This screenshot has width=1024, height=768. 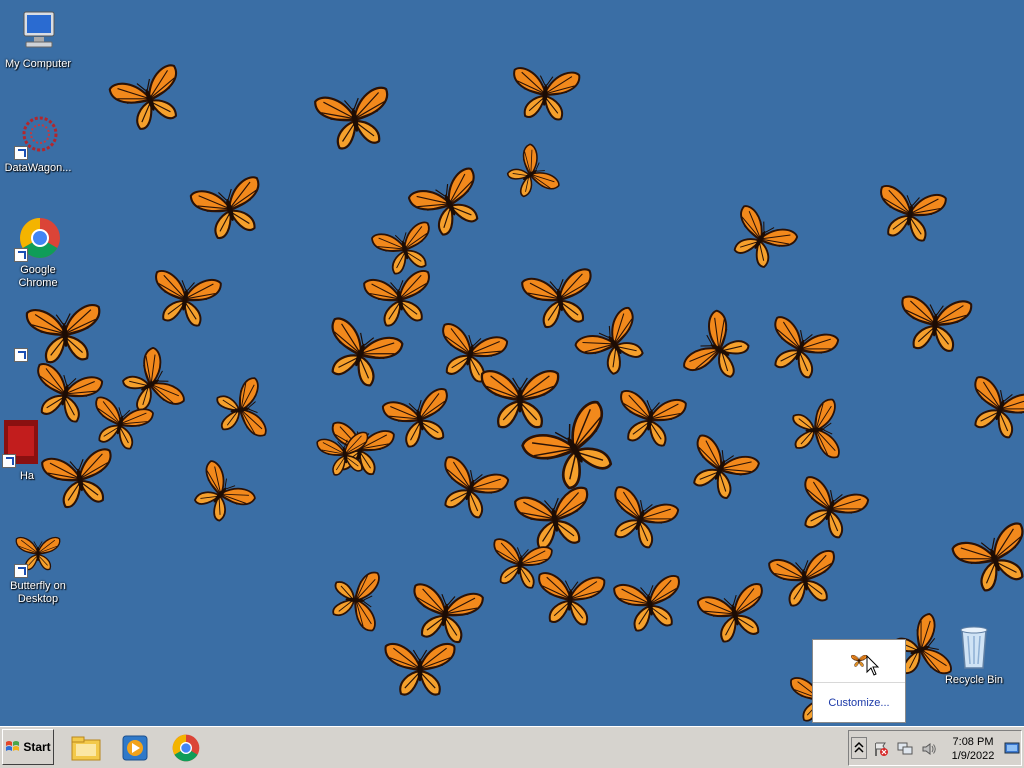 What do you see at coordinates (973, 756) in the screenshot?
I see `clock-date: 1/9/2022` at bounding box center [973, 756].